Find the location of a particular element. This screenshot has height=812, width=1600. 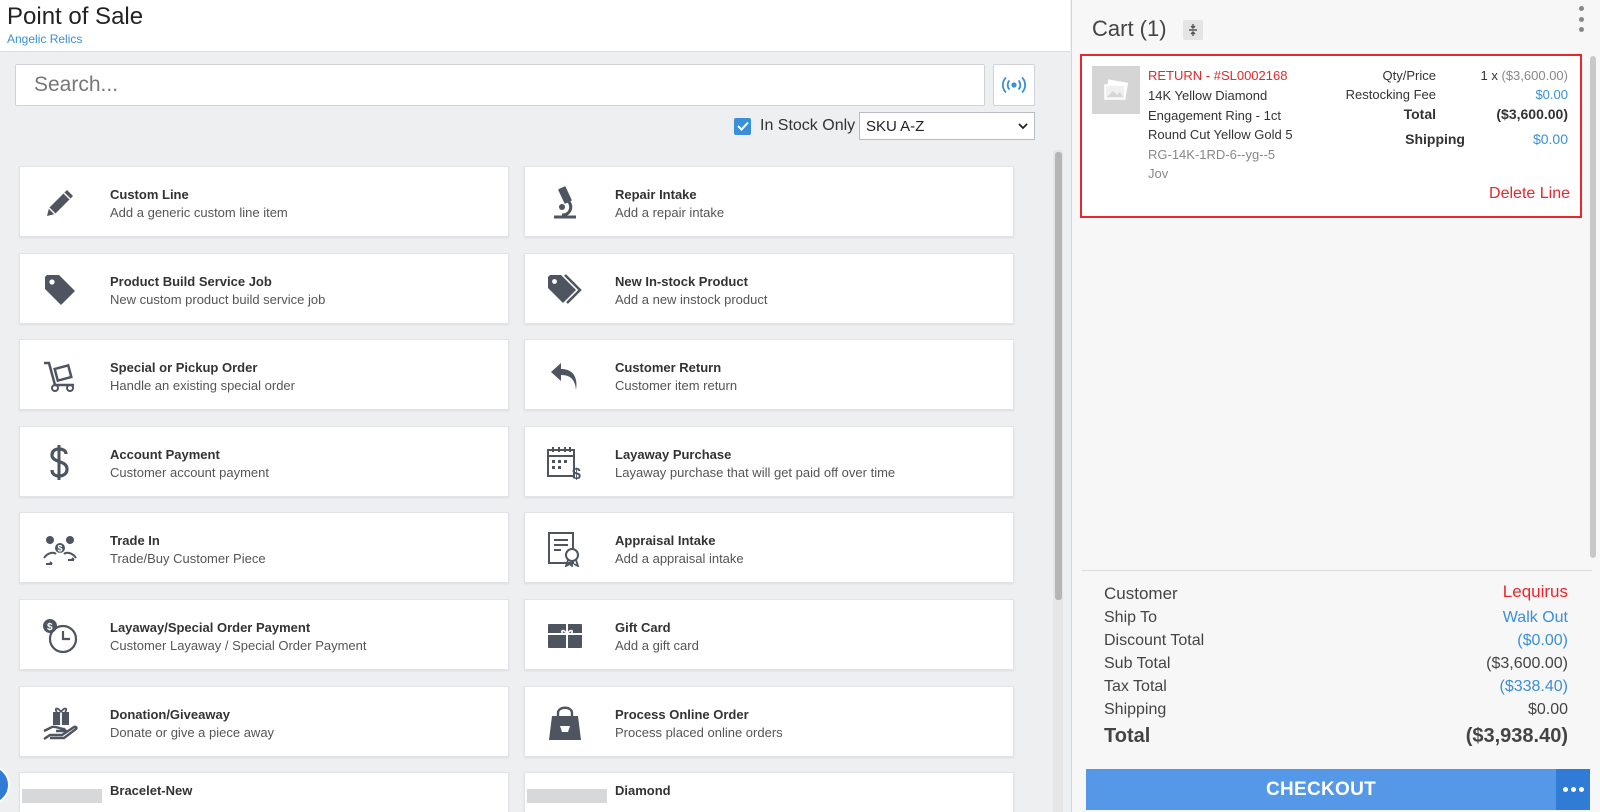

search-box is located at coordinates (500, 85).